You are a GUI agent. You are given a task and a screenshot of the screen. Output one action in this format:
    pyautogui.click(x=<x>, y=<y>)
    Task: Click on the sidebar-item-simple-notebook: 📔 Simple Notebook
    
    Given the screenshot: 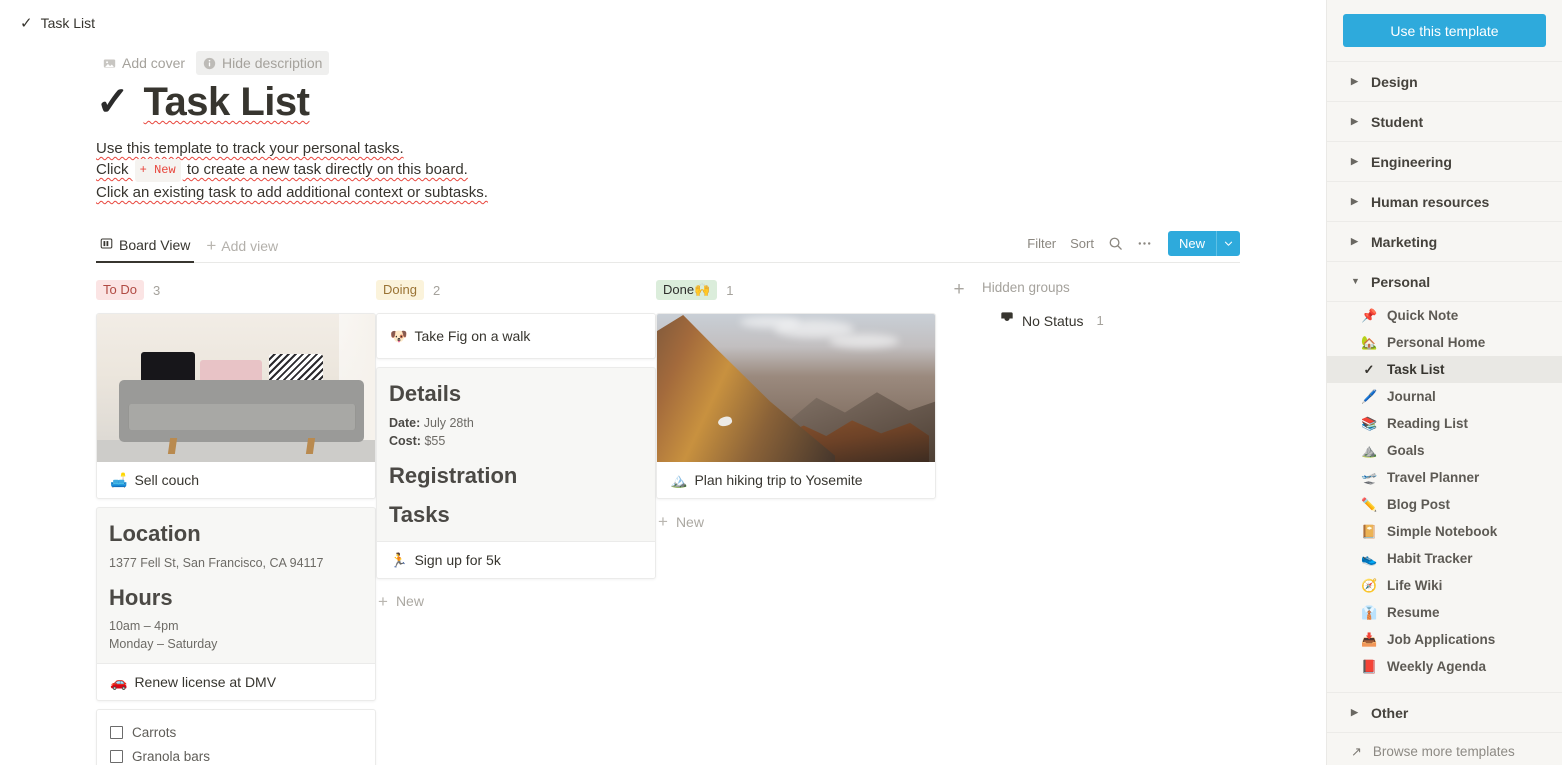 What is the action you would take?
    pyautogui.click(x=1444, y=531)
    